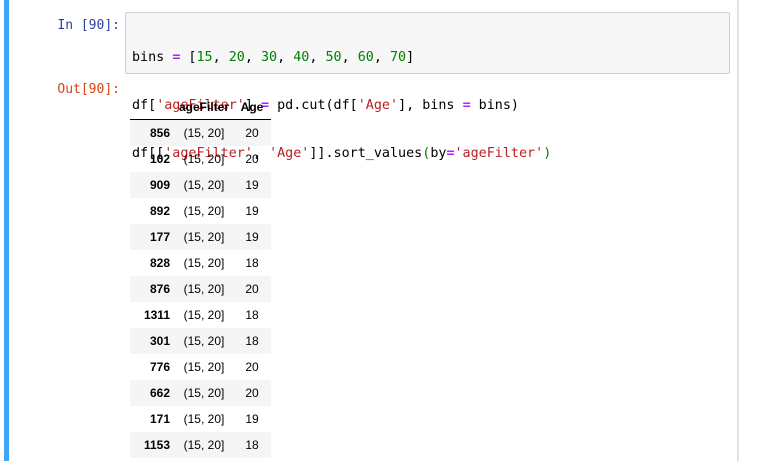 This screenshot has height=461, width=762. Describe the element at coordinates (88, 25) in the screenshot. I see `input-prompt: In [90]:` at that location.